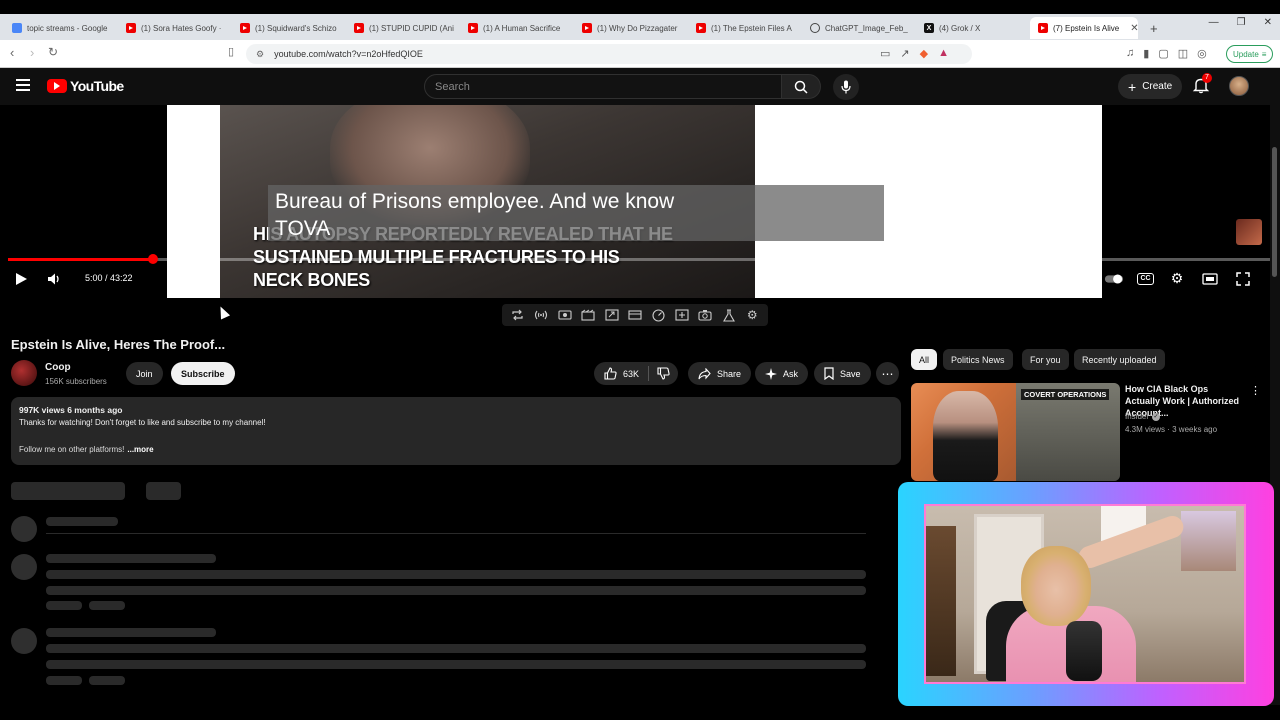 The height and width of the screenshot is (720, 1280). What do you see at coordinates (842, 373) in the screenshot?
I see `save-button: Save` at bounding box center [842, 373].